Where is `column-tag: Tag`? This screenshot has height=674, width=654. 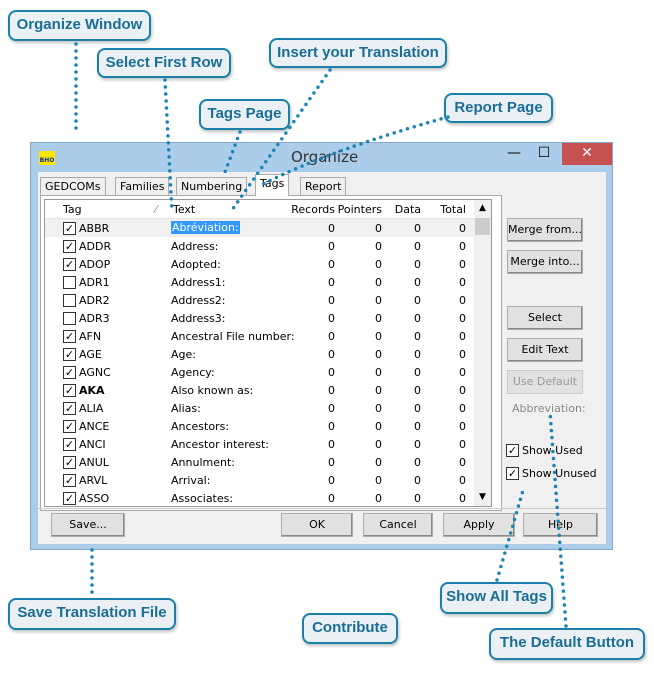
column-tag: Tag is located at coordinates (72, 209).